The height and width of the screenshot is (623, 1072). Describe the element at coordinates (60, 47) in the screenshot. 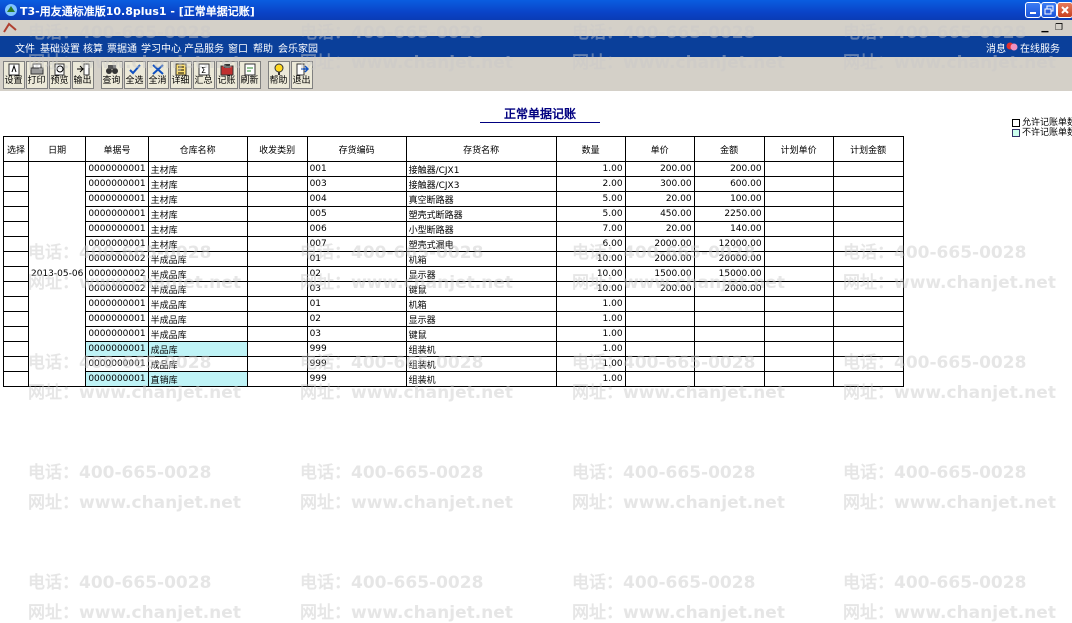

I see `menu-basic-settings: 基础设置` at that location.